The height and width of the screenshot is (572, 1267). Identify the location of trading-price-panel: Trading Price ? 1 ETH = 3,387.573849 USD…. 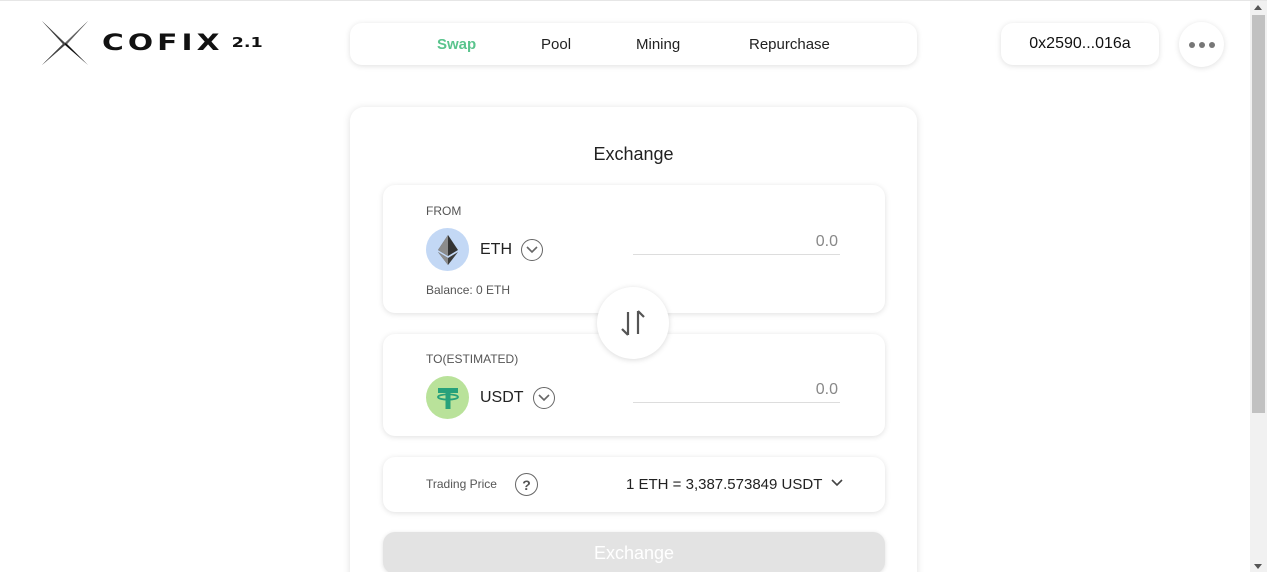
(634, 484).